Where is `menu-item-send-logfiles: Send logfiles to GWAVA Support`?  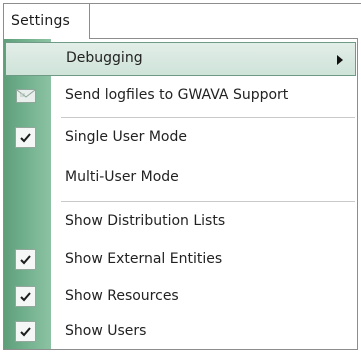 menu-item-send-logfiles: Send logfiles to GWAVA Support is located at coordinates (180, 96).